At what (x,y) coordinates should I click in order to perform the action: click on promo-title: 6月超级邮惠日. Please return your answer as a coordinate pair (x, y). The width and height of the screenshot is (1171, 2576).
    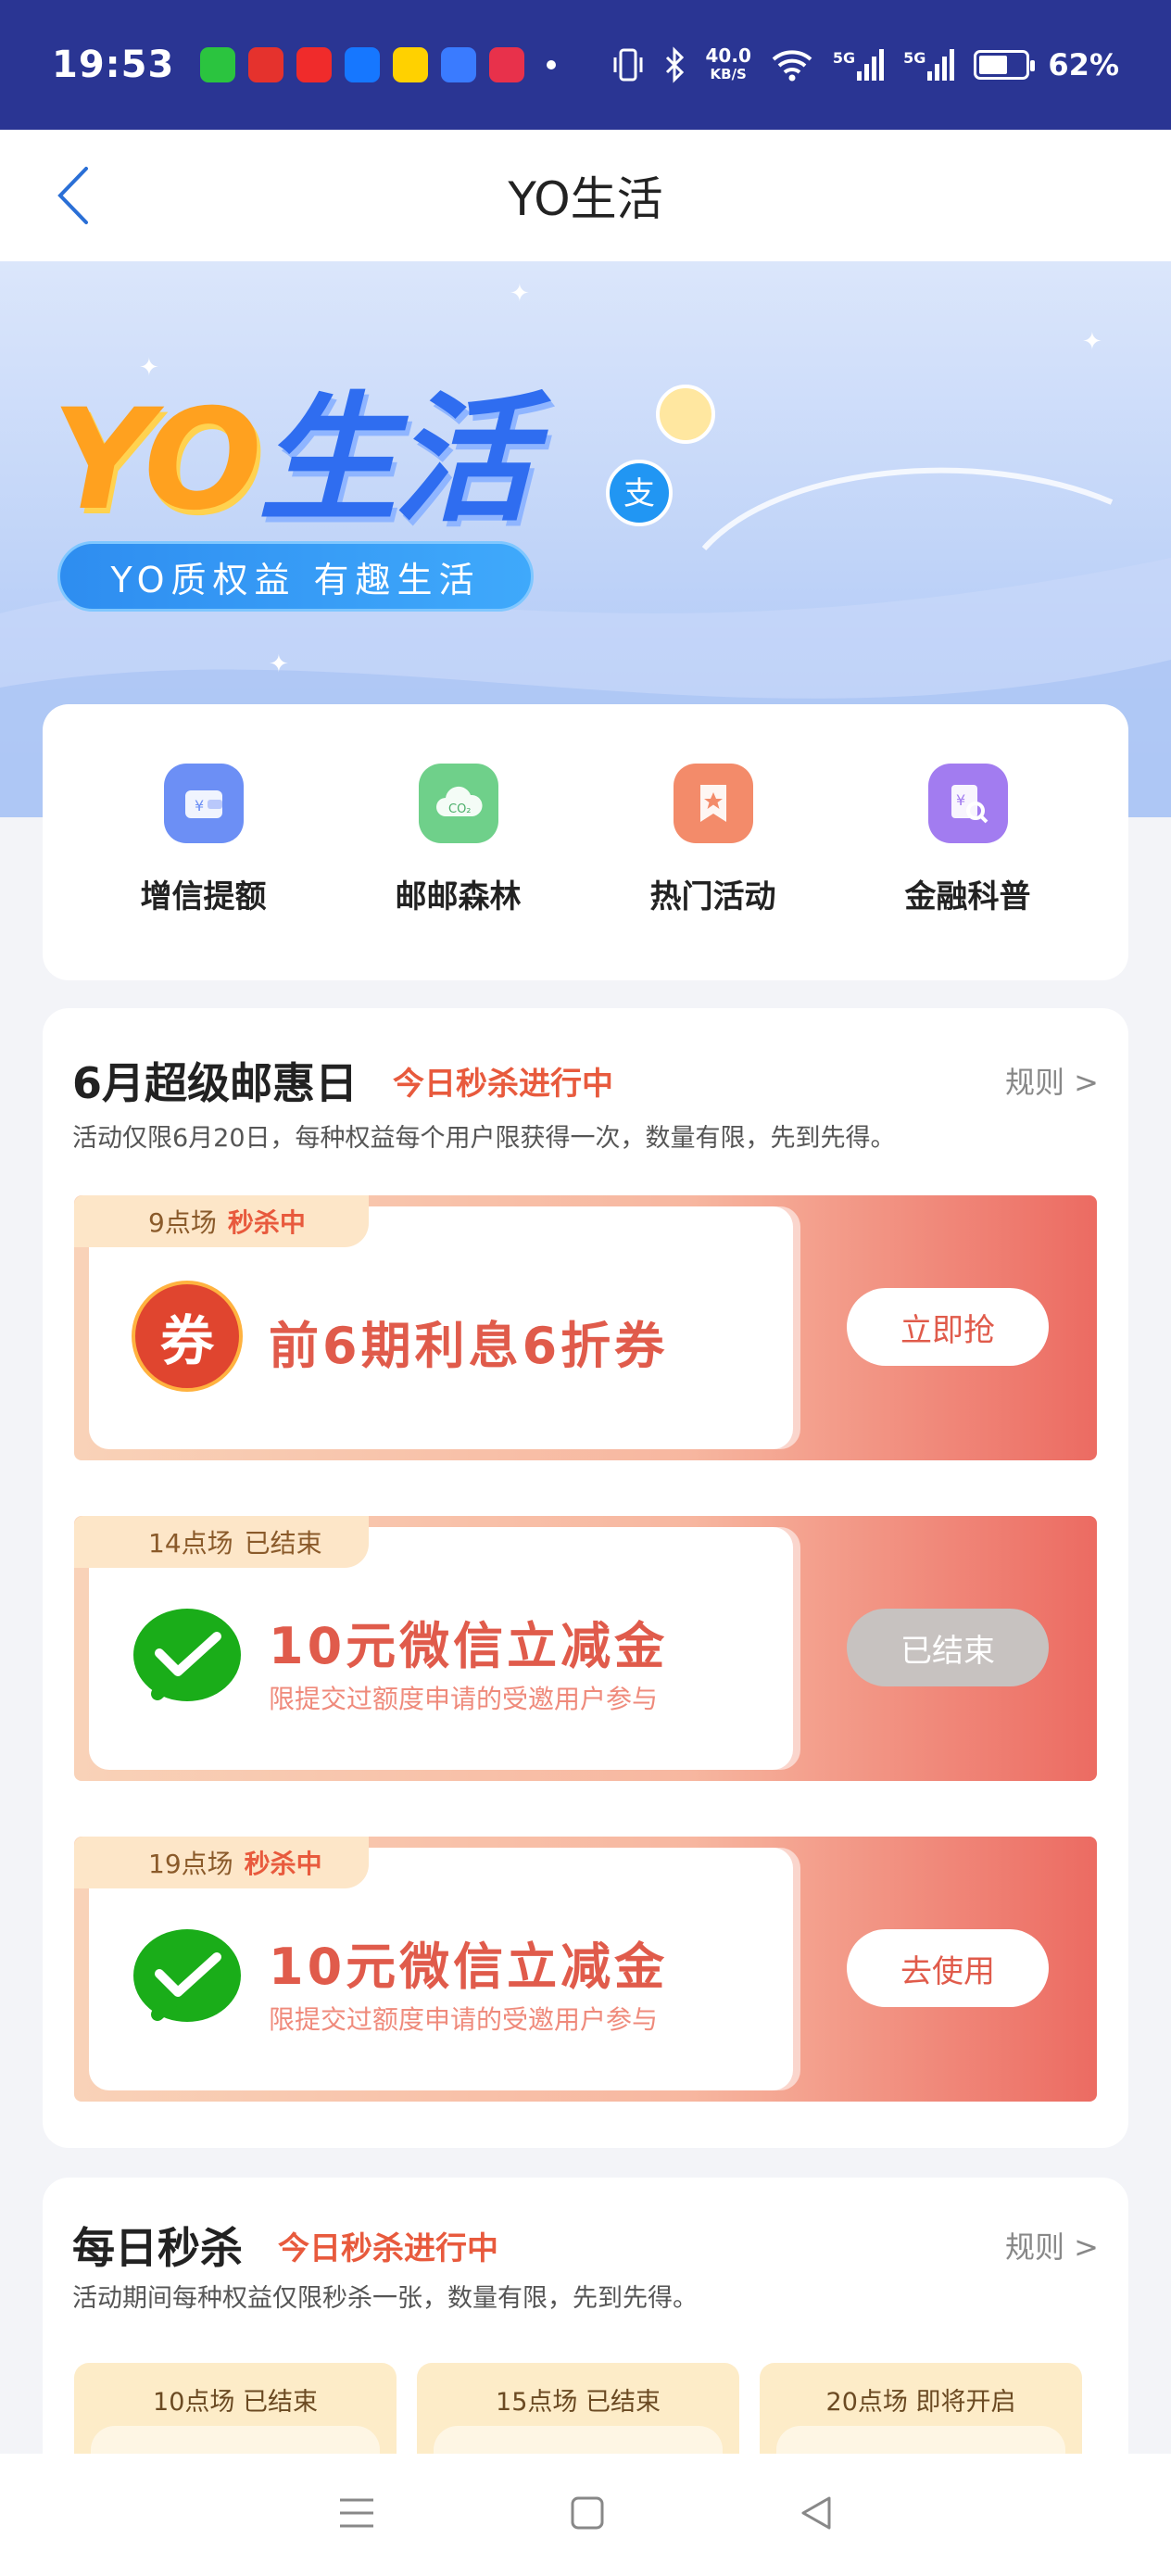
    Looking at the image, I should click on (216, 1083).